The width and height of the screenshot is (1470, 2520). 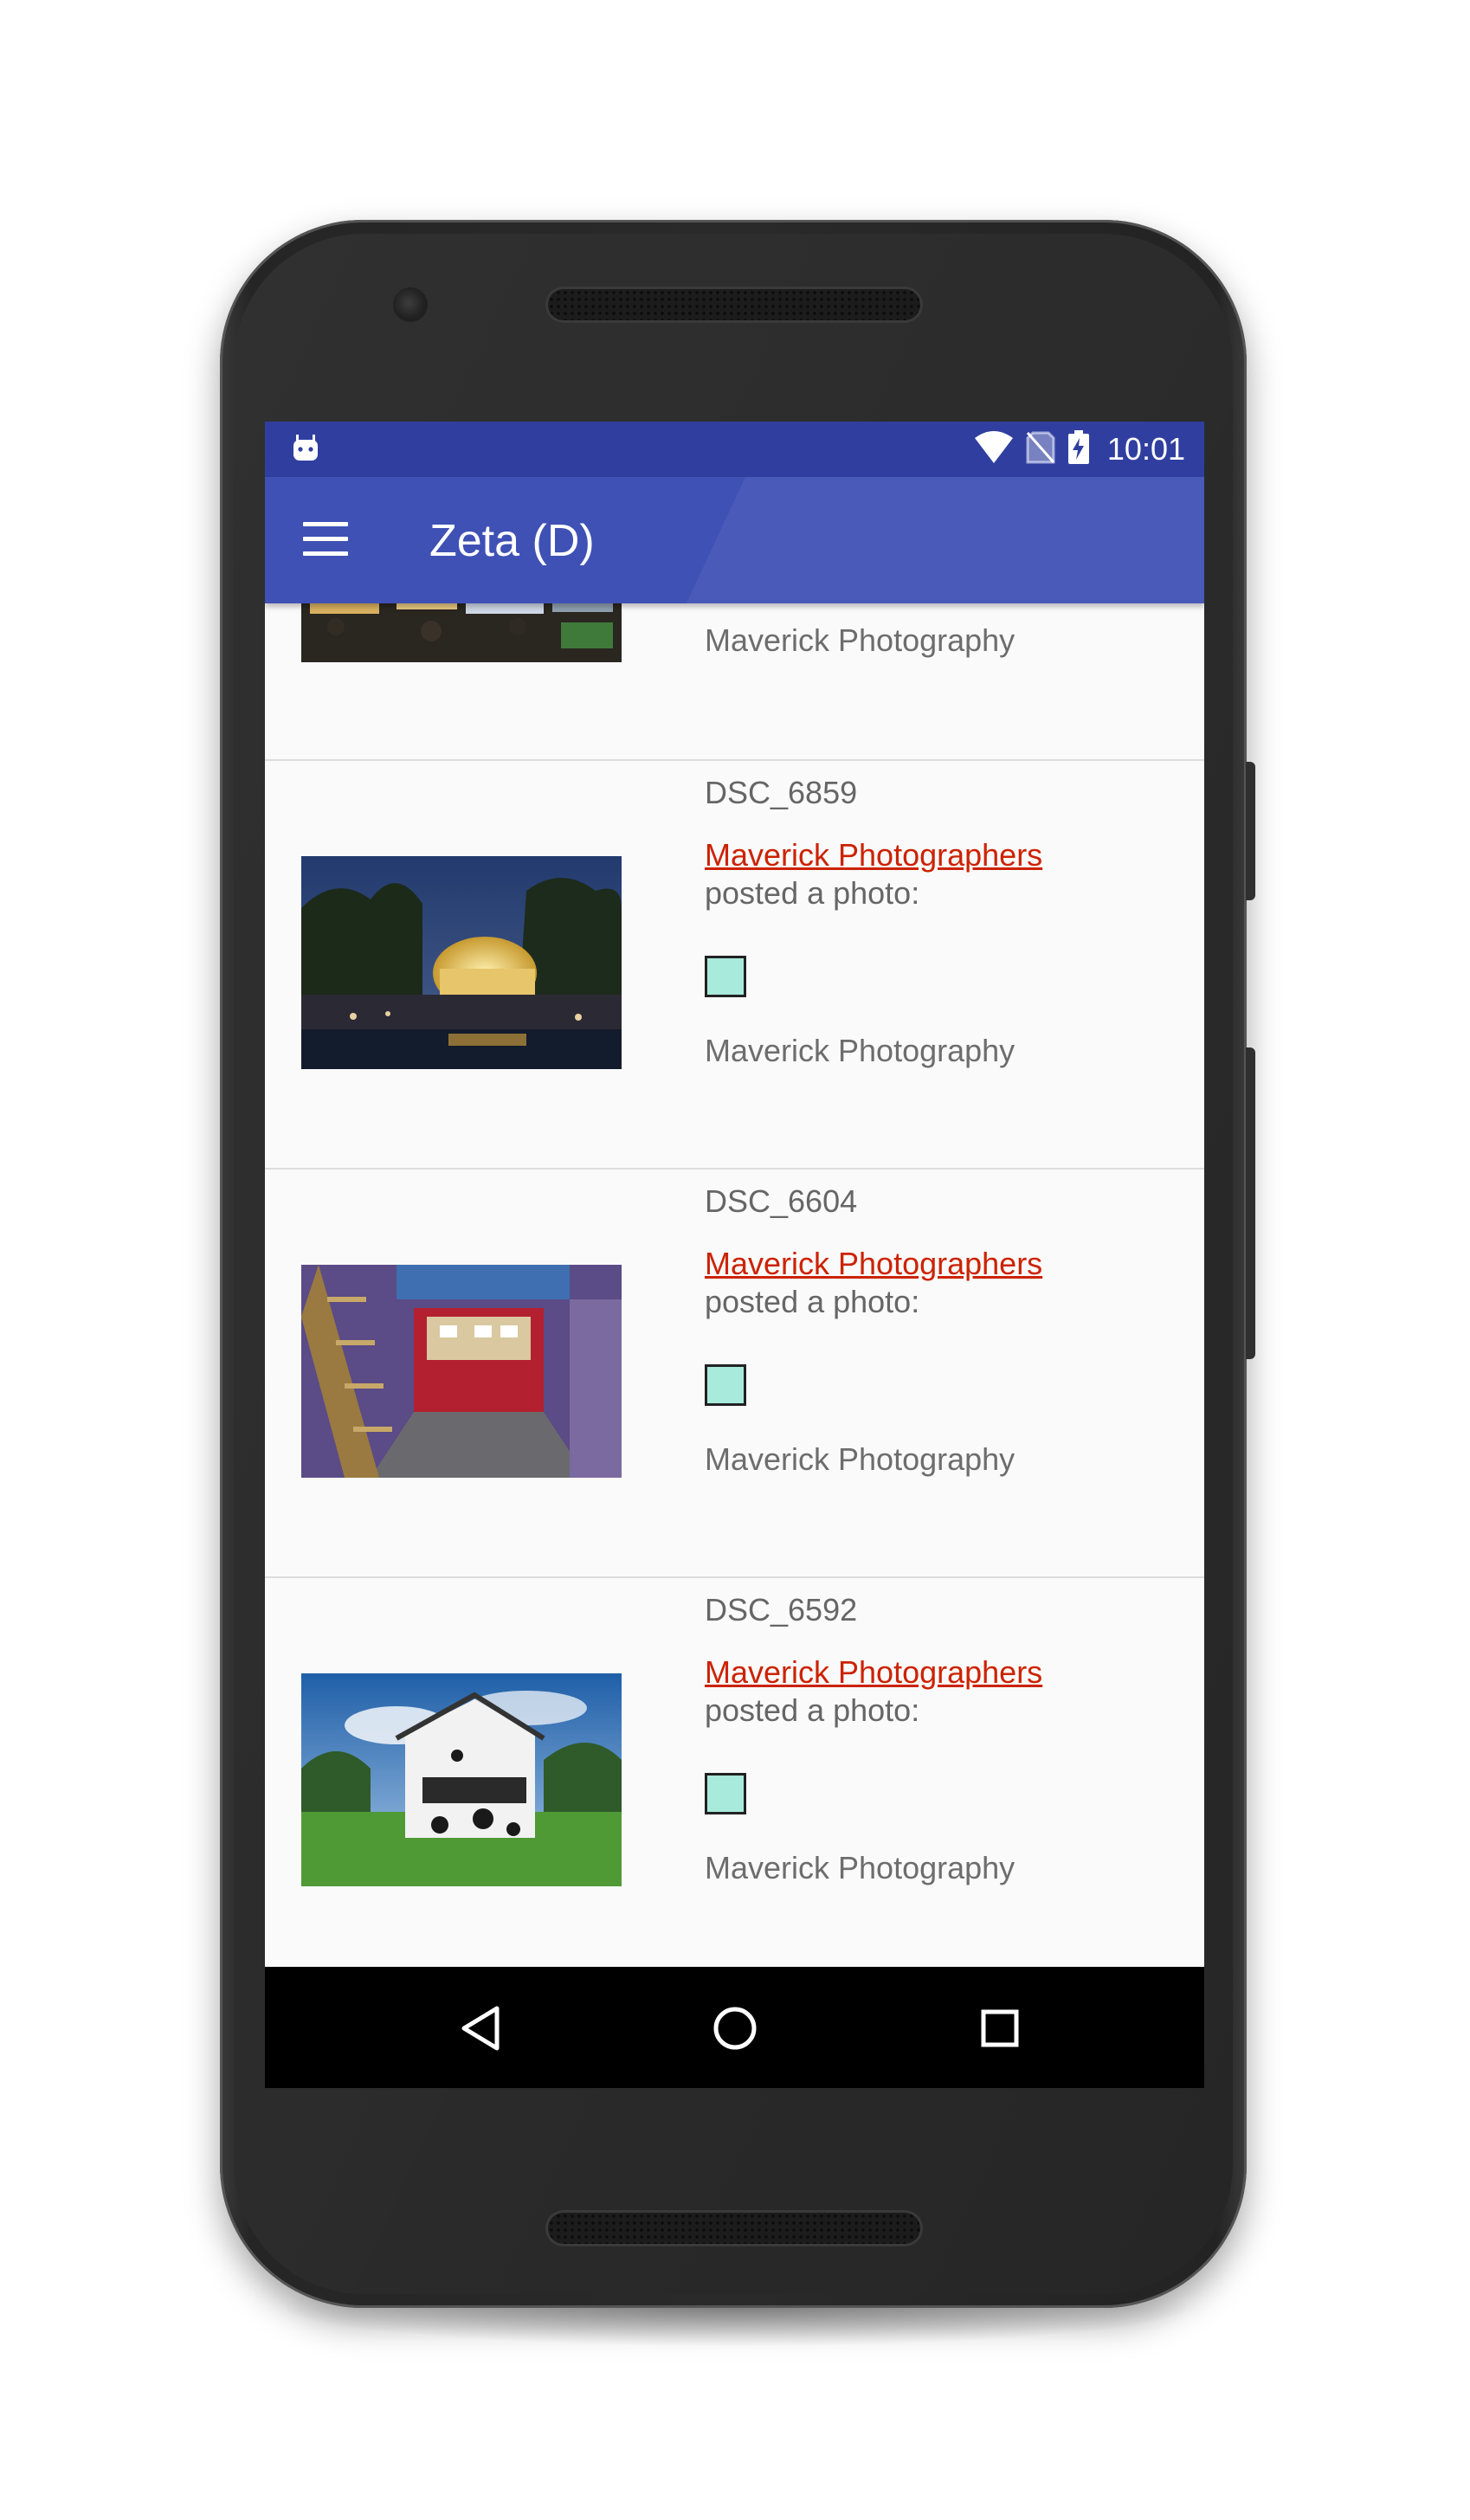 I want to click on red-interior-room-stairs-photo, so click(x=462, y=1371).